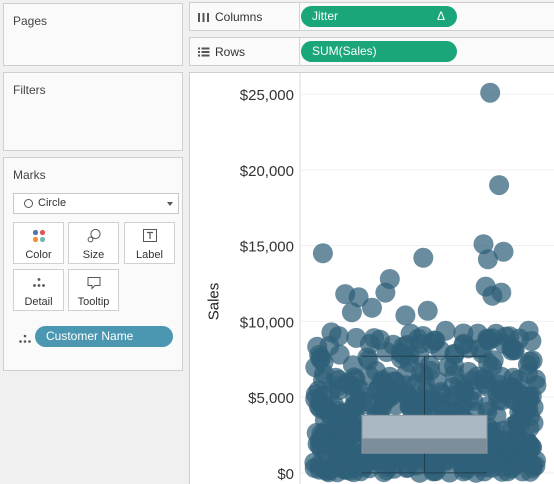 The height and width of the screenshot is (484, 554). I want to click on box-lower-half, so click(424, 446).